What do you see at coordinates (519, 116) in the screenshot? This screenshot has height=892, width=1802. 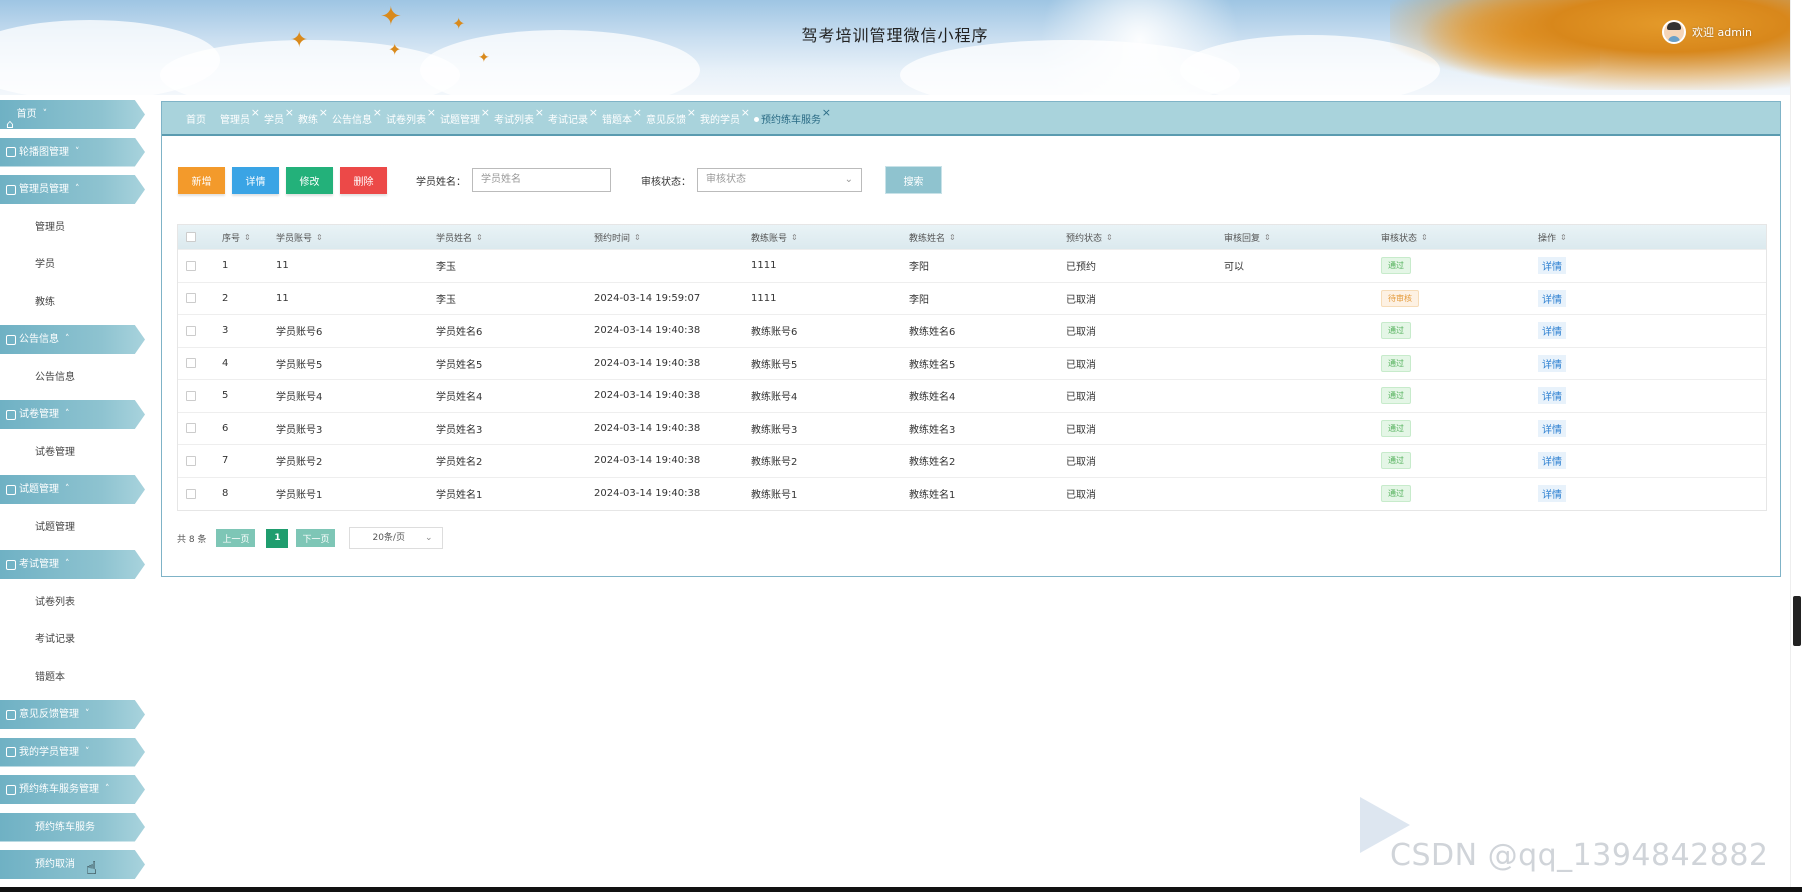 I see `tab: 考试列表 ×` at bounding box center [519, 116].